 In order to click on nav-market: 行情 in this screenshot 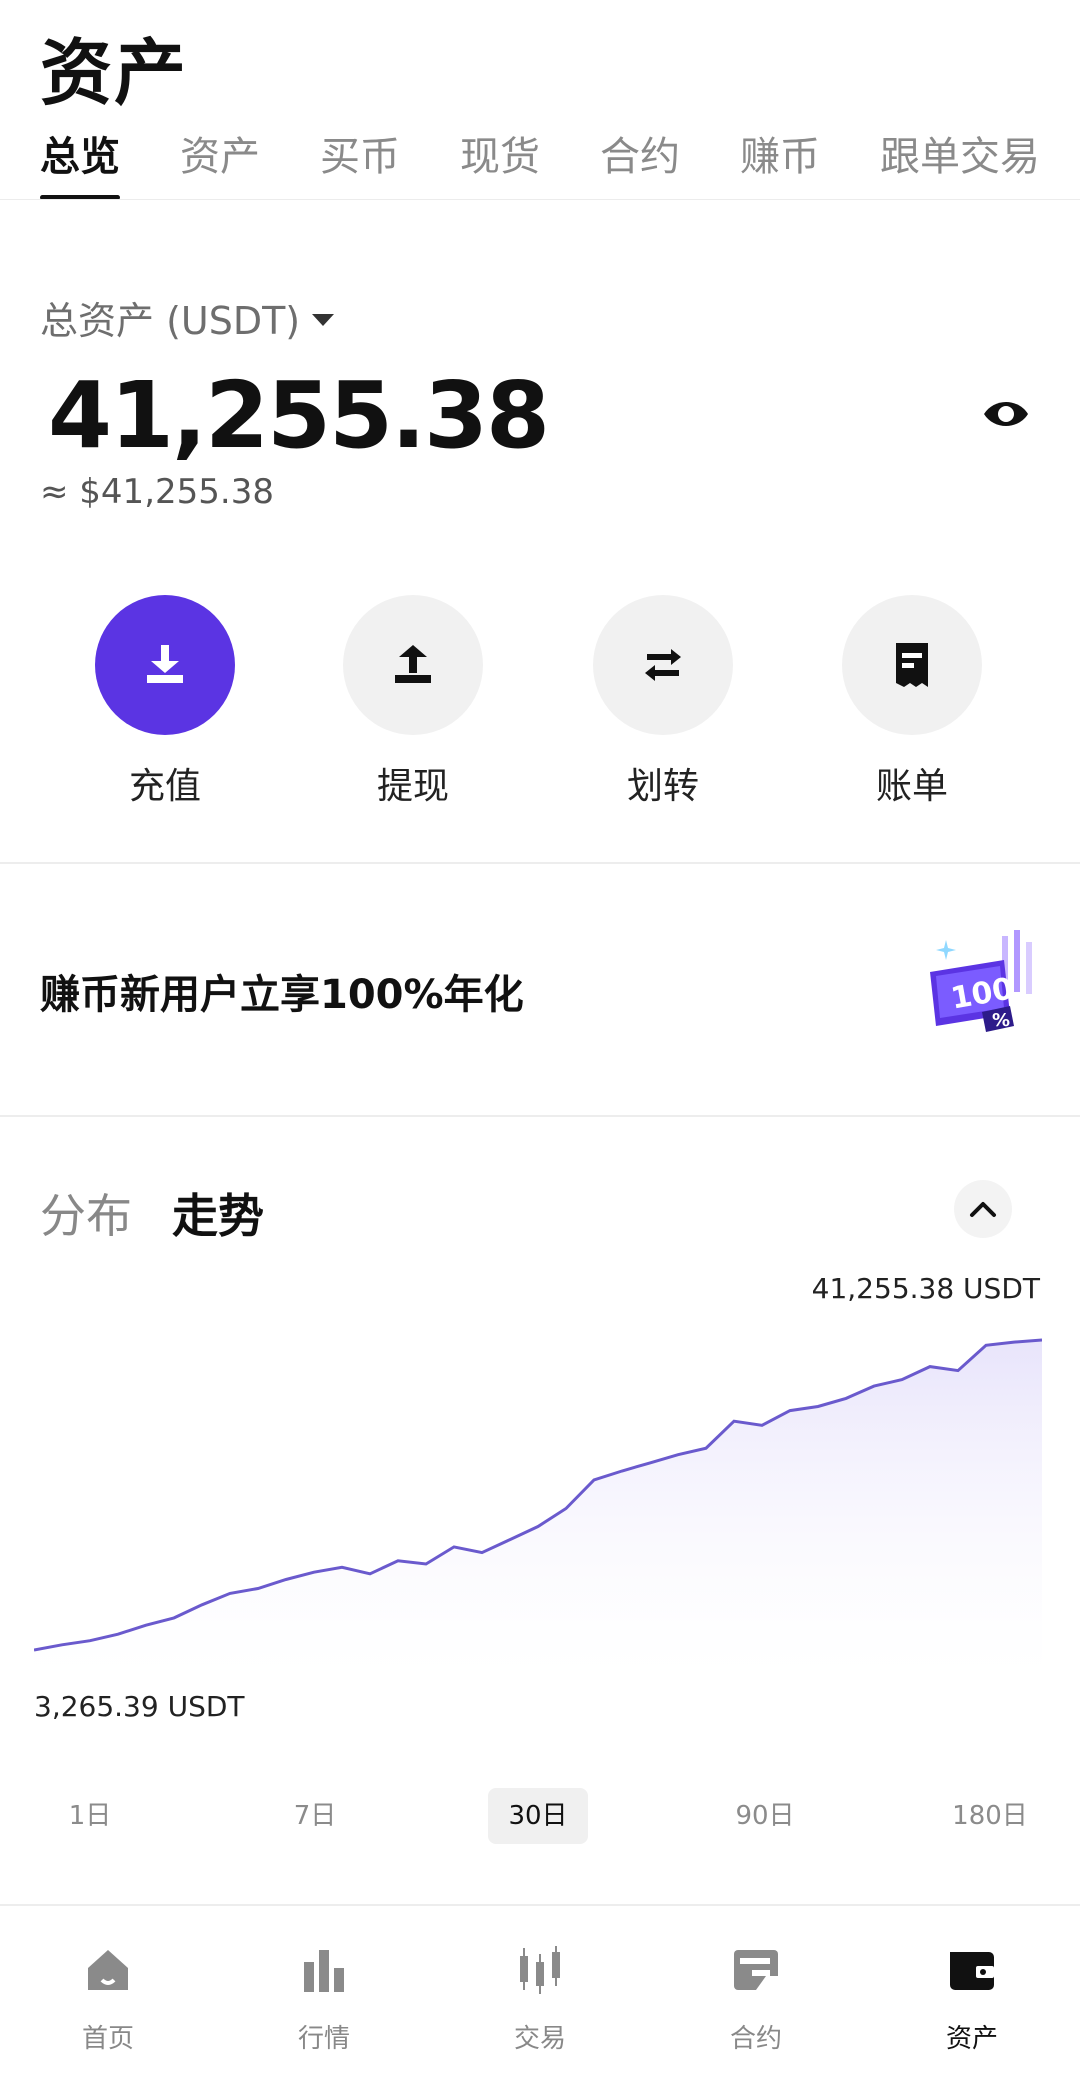, I will do `click(324, 1997)`.